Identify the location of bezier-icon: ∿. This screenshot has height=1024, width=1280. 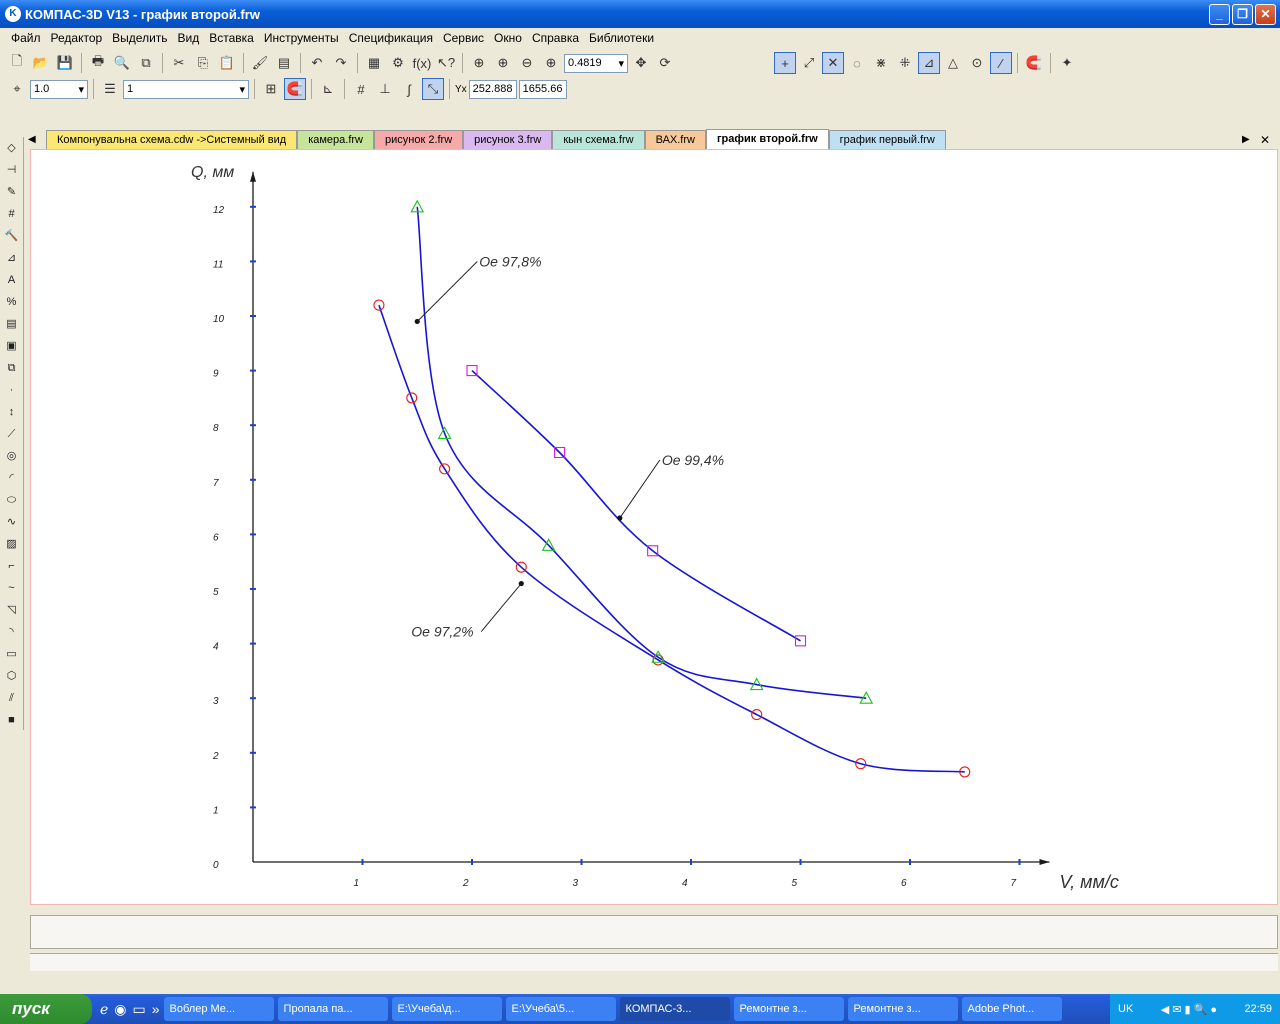
(11, 522).